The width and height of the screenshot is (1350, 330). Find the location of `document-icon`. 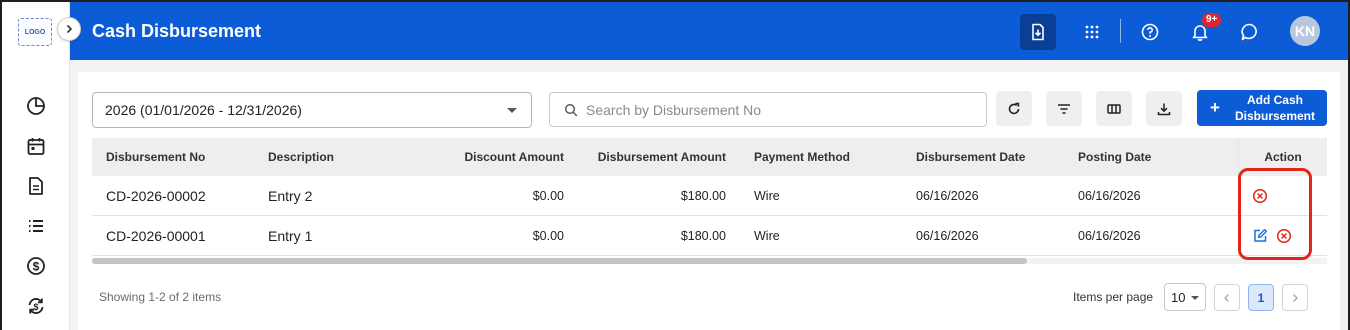

document-icon is located at coordinates (36, 186).